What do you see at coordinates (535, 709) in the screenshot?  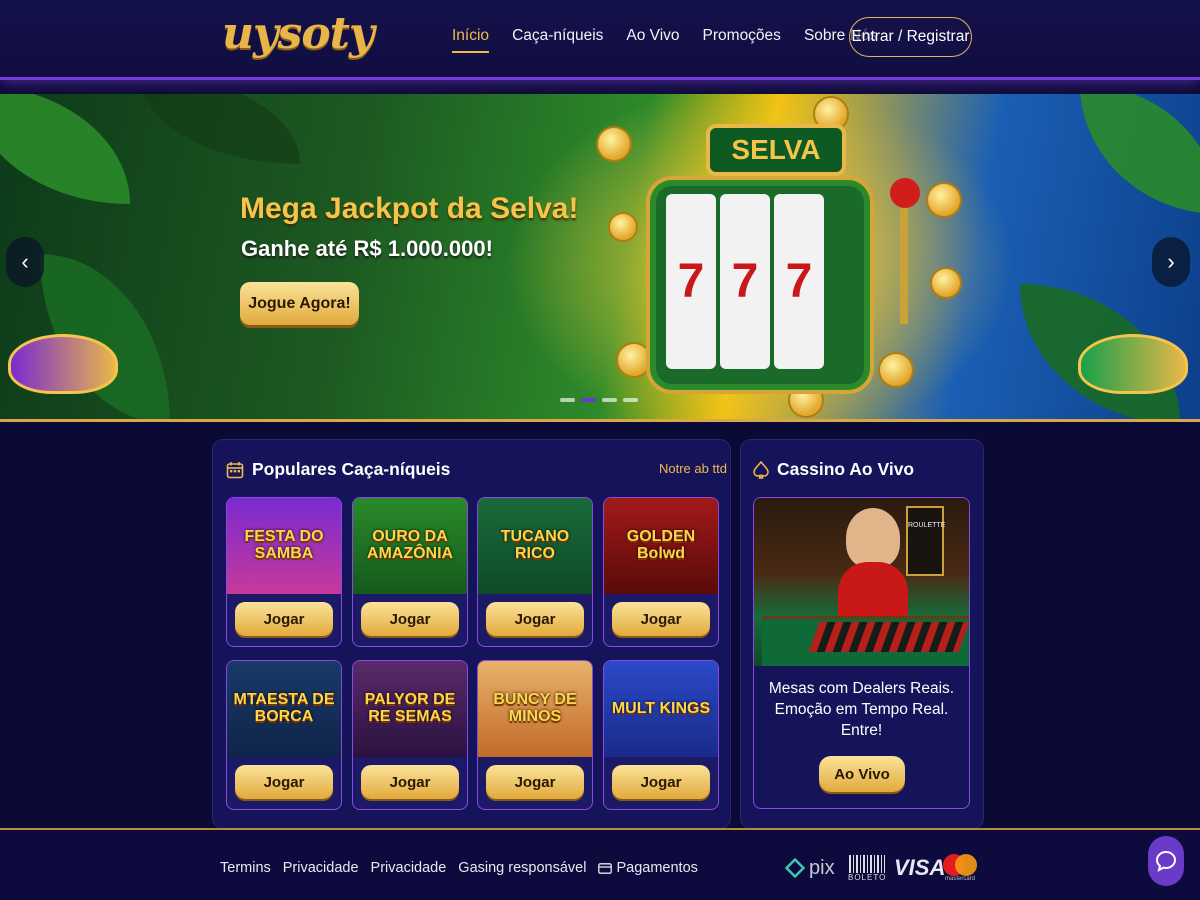 I see `game-title: BUNCY DE MINOS` at bounding box center [535, 709].